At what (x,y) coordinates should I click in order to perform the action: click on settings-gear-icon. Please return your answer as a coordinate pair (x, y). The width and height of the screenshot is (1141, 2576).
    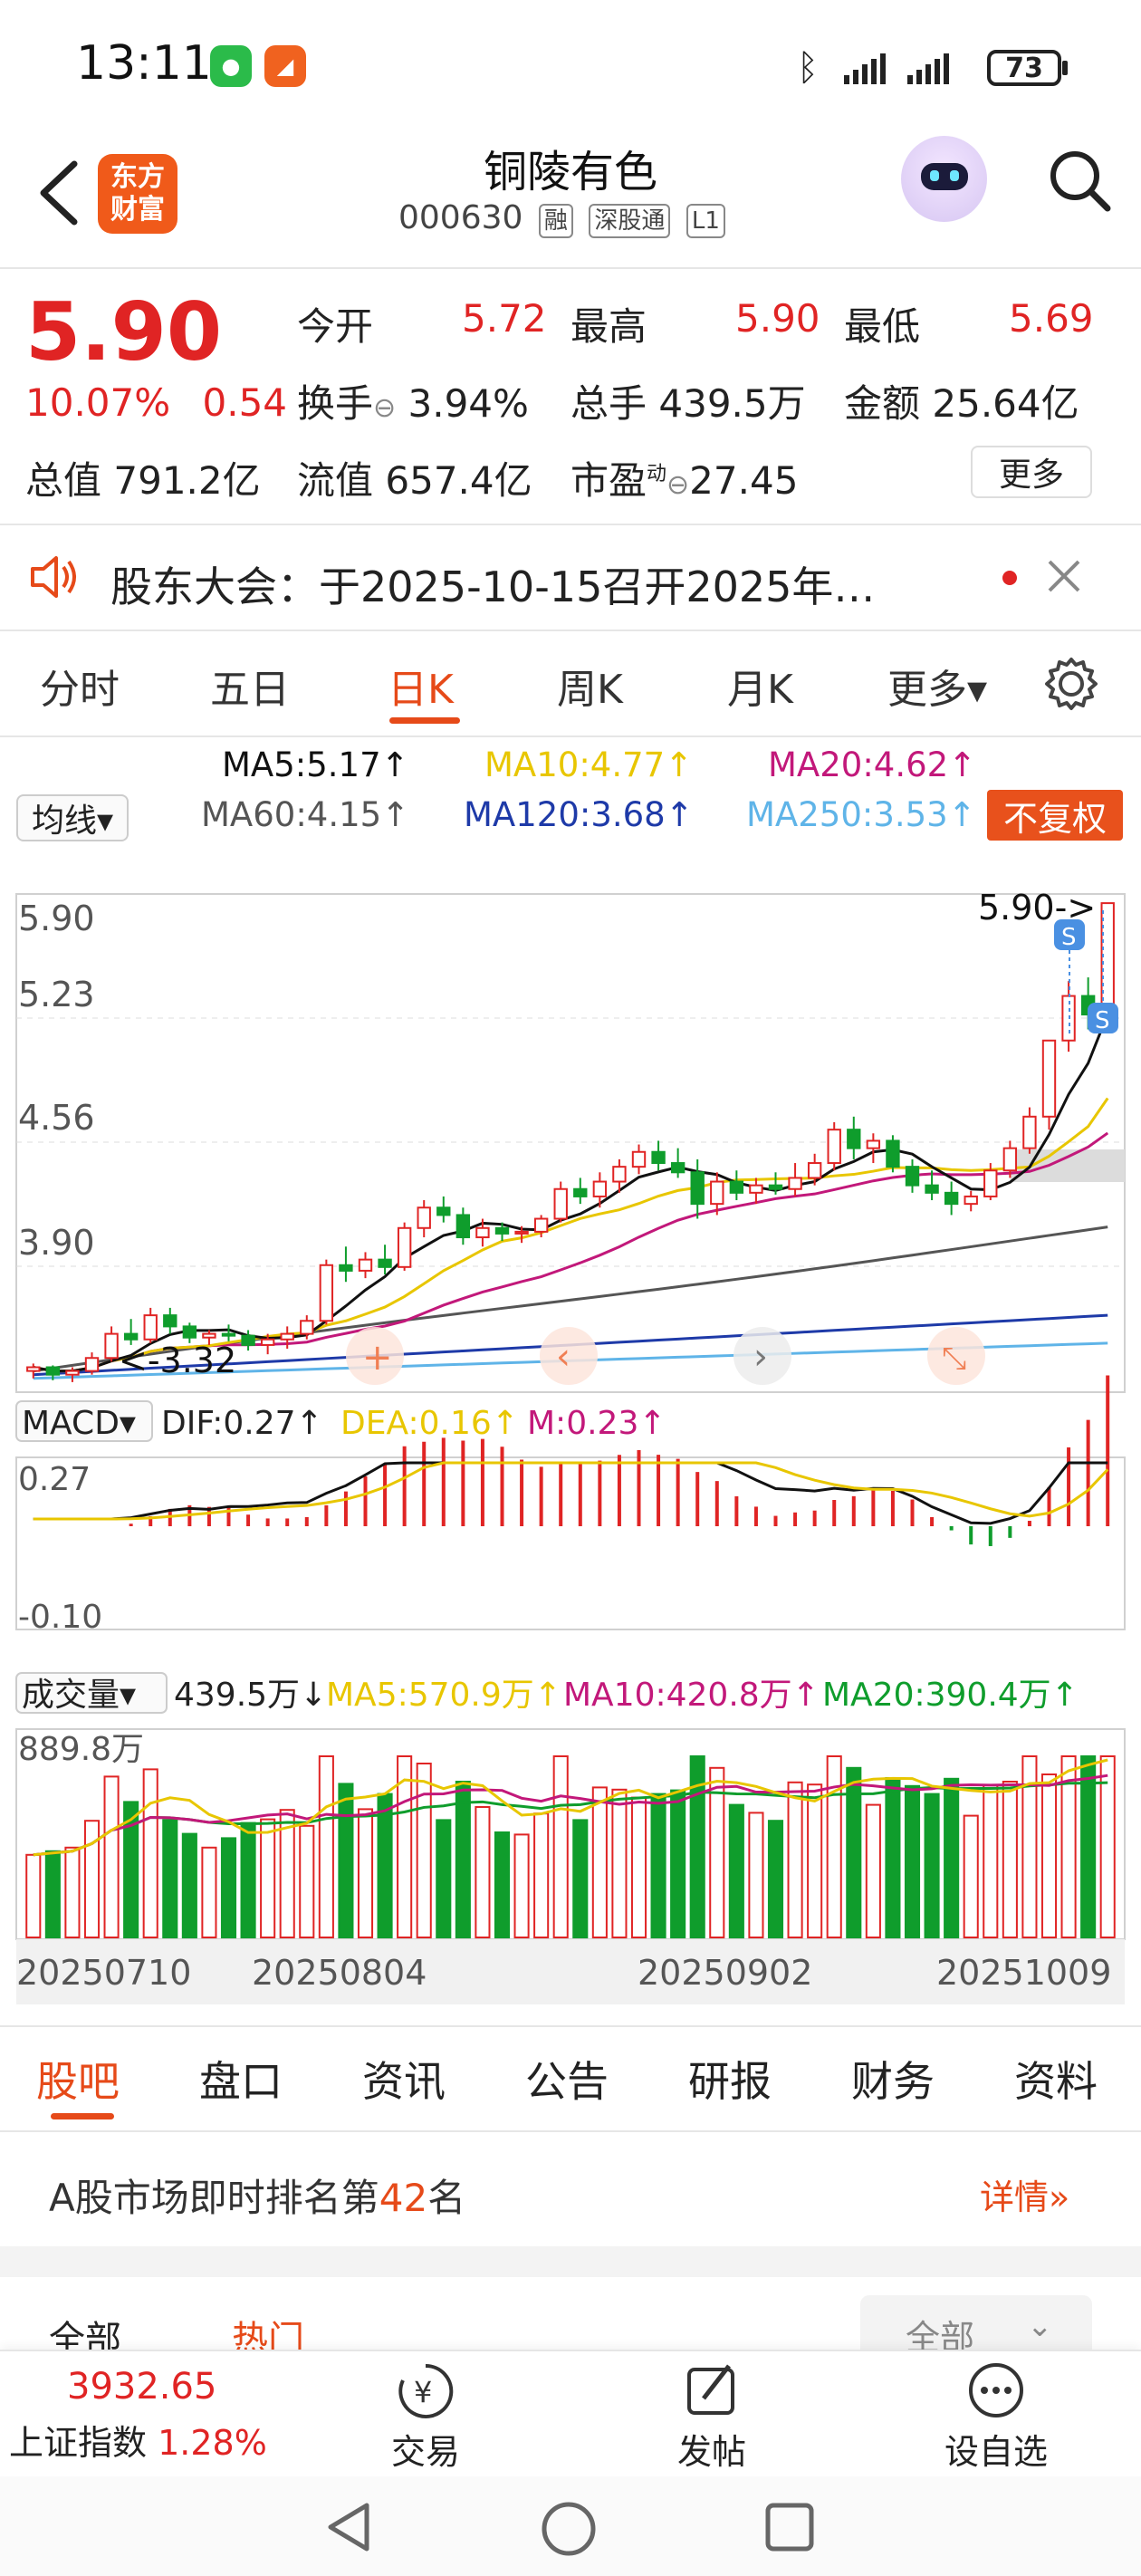
    Looking at the image, I should click on (1071, 684).